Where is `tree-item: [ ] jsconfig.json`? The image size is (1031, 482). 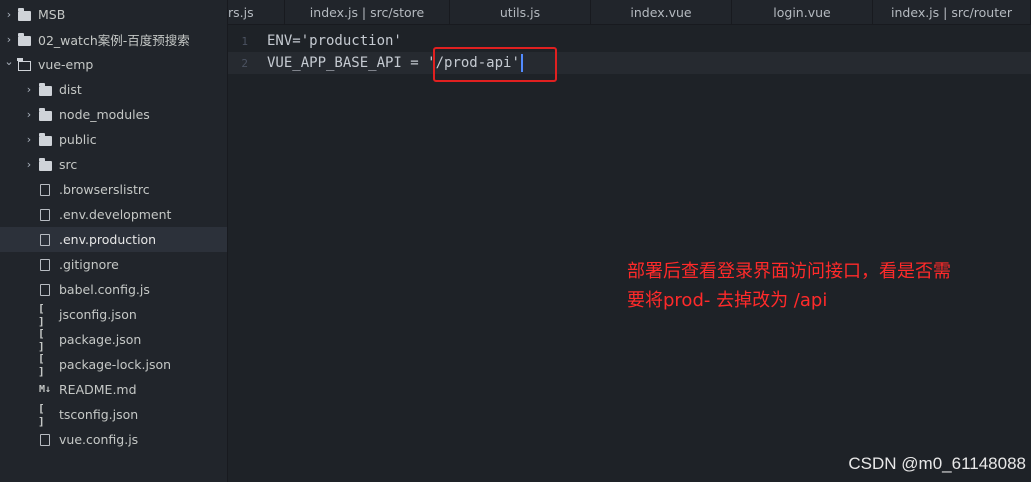 tree-item: [ ] jsconfig.json is located at coordinates (113, 314).